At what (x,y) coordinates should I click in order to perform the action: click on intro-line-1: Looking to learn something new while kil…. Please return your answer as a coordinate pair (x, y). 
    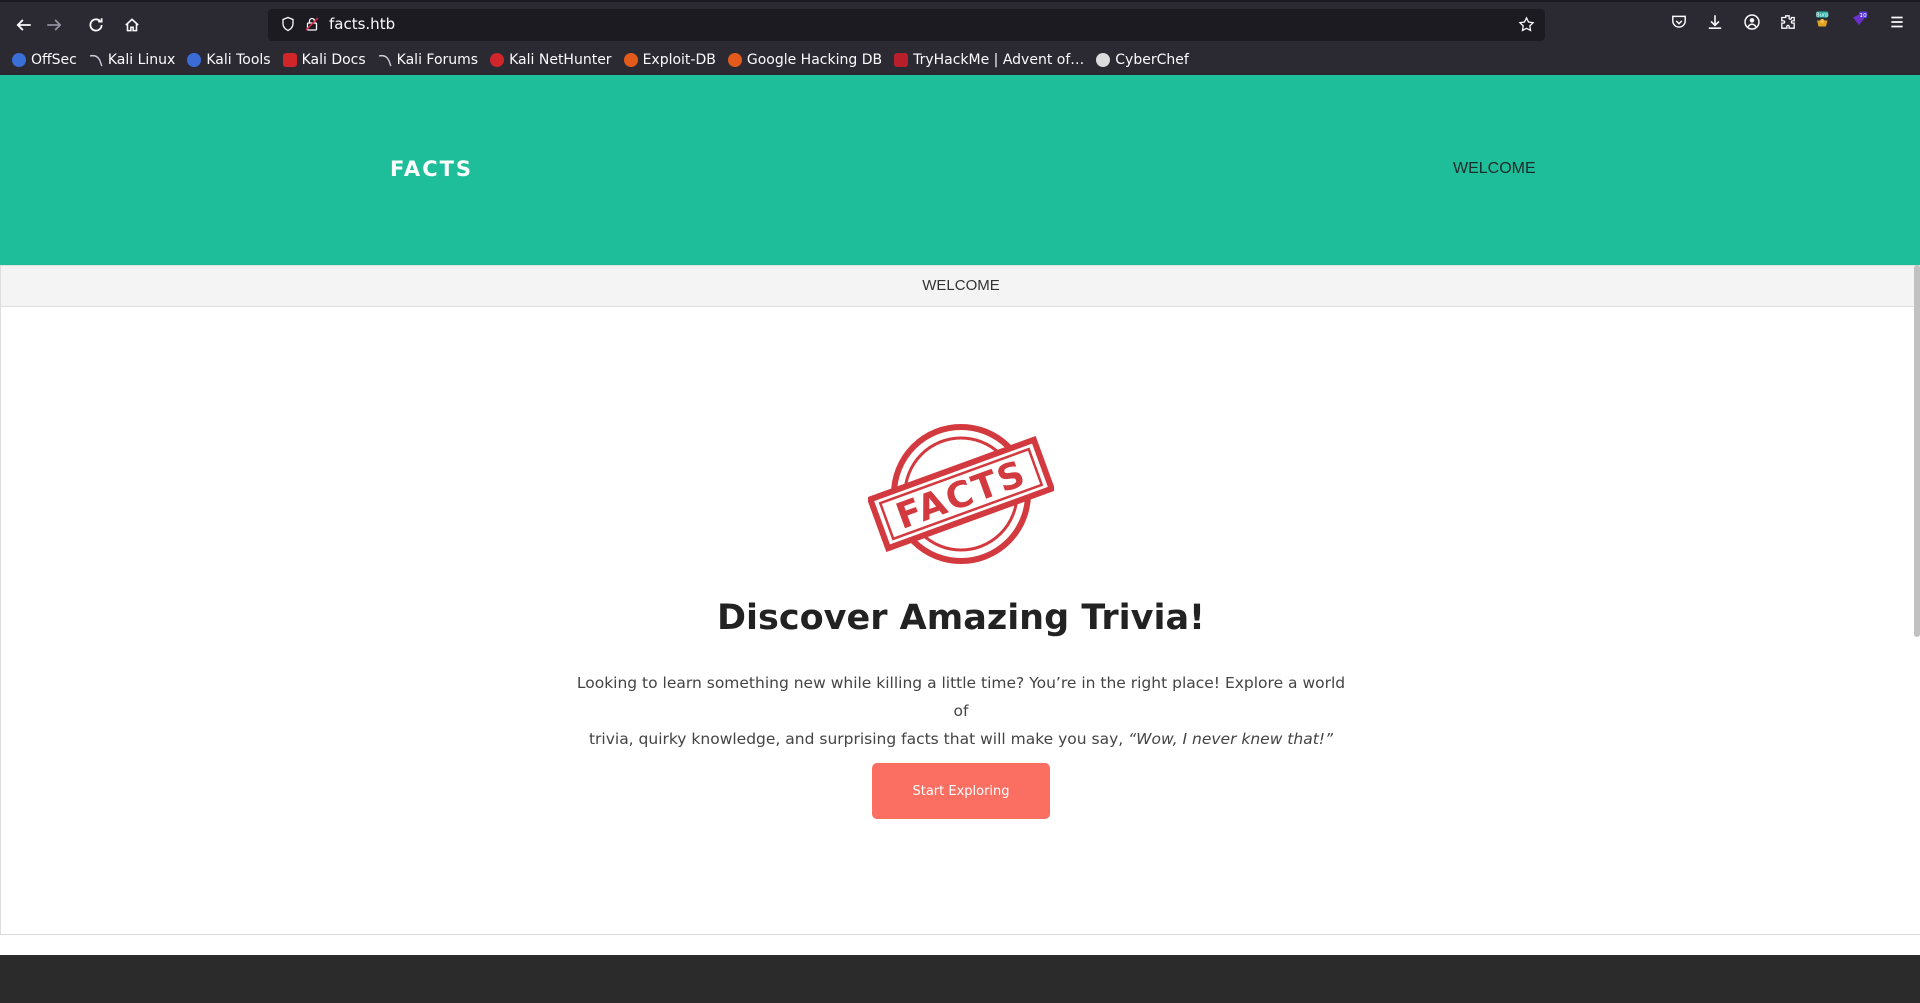
    Looking at the image, I should click on (961, 697).